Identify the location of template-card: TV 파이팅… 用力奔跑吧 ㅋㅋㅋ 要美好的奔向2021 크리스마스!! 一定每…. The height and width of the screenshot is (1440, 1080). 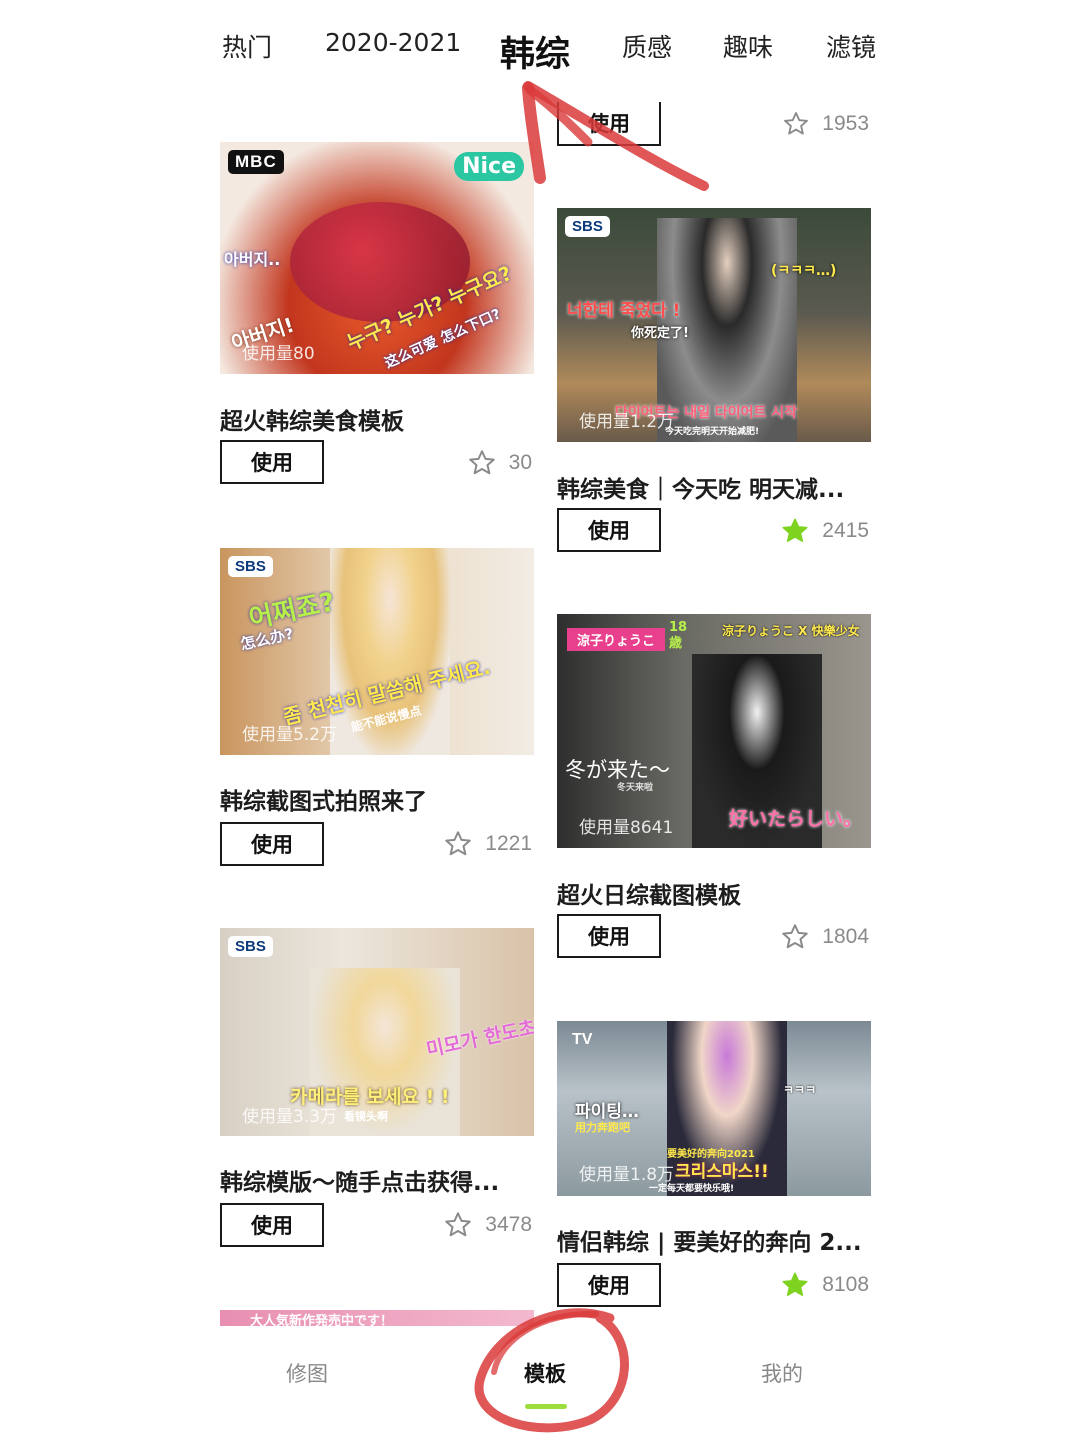
(714, 1166).